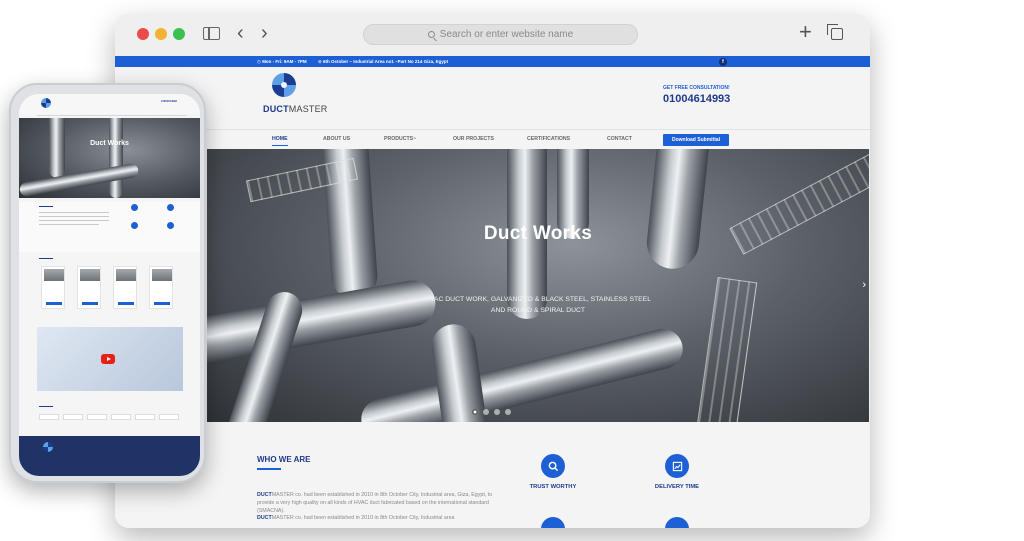 The height and width of the screenshot is (541, 1024). Describe the element at coordinates (864, 285) in the screenshot. I see `slider-next-arrow-icon: ›` at that location.